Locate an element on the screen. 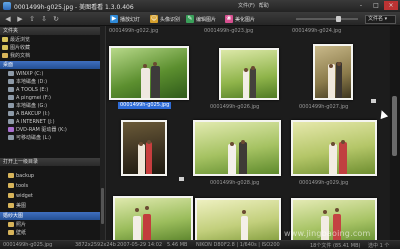 The height and width of the screenshot is (249, 400). thumbnail-badge-icon is located at coordinates (373, 101).